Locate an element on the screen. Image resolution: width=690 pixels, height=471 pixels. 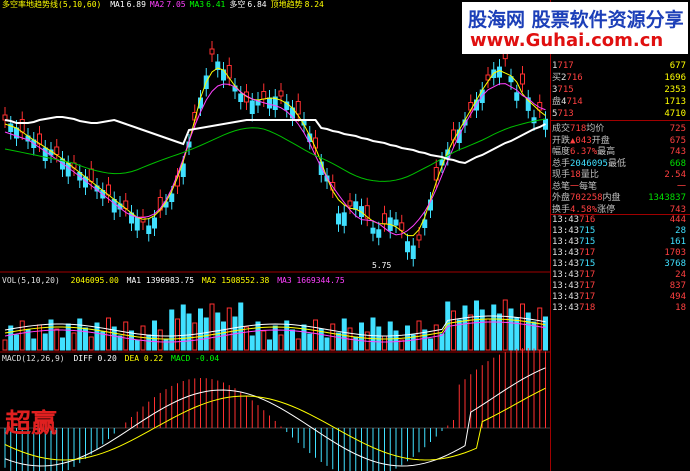
bid-volume: 2353 is located at coordinates (675, 90).